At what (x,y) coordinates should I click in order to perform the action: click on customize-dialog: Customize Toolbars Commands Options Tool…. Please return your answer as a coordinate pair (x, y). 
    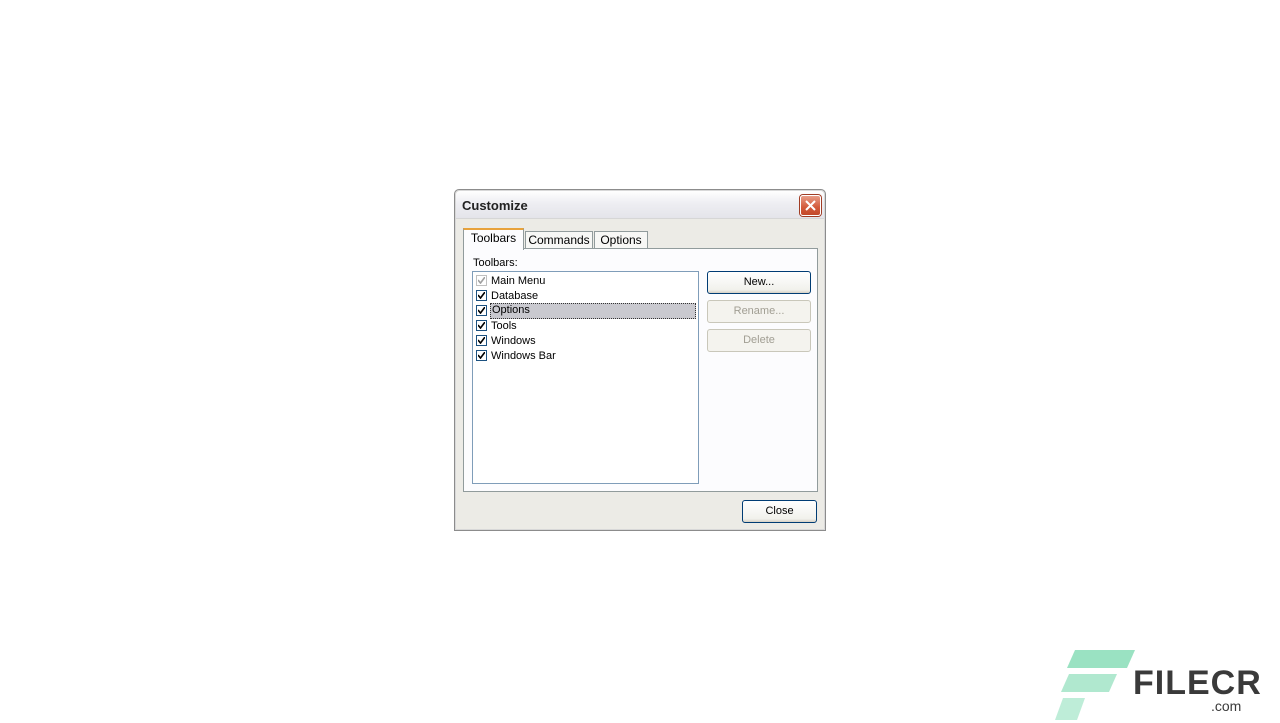
    Looking at the image, I should click on (640, 360).